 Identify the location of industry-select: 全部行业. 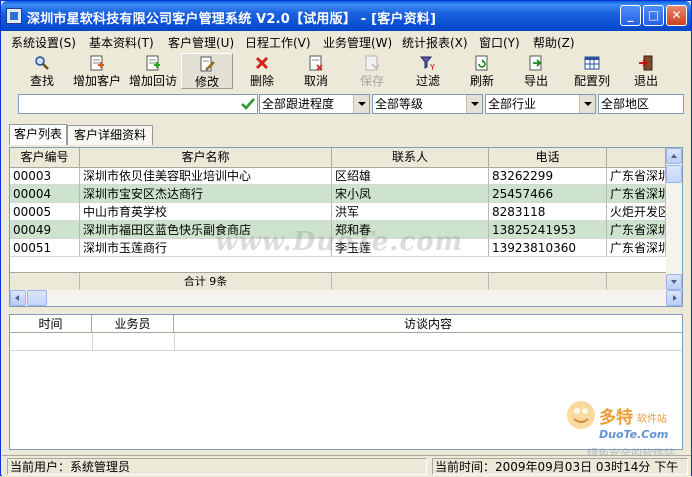
(540, 104).